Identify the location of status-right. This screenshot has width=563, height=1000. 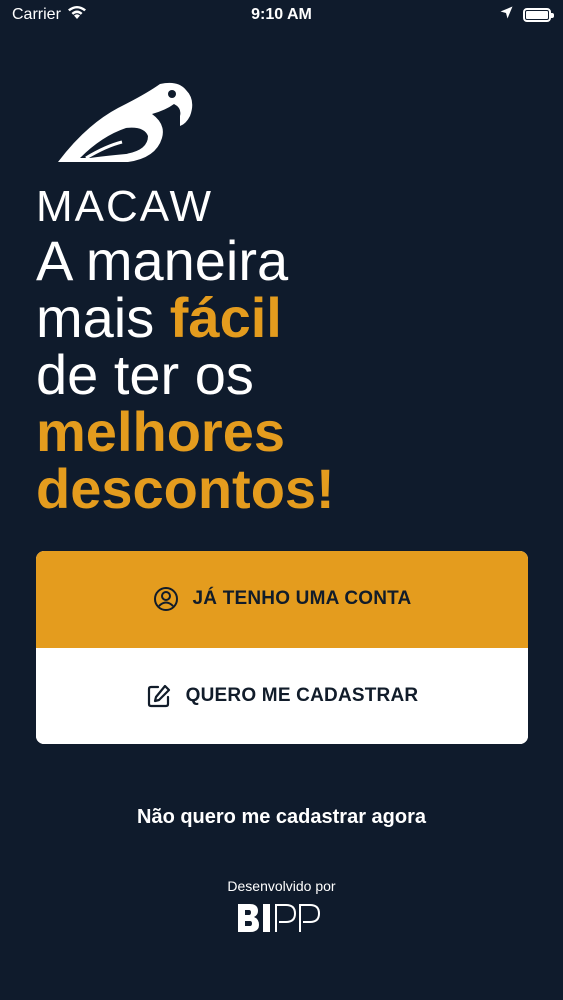
(527, 15).